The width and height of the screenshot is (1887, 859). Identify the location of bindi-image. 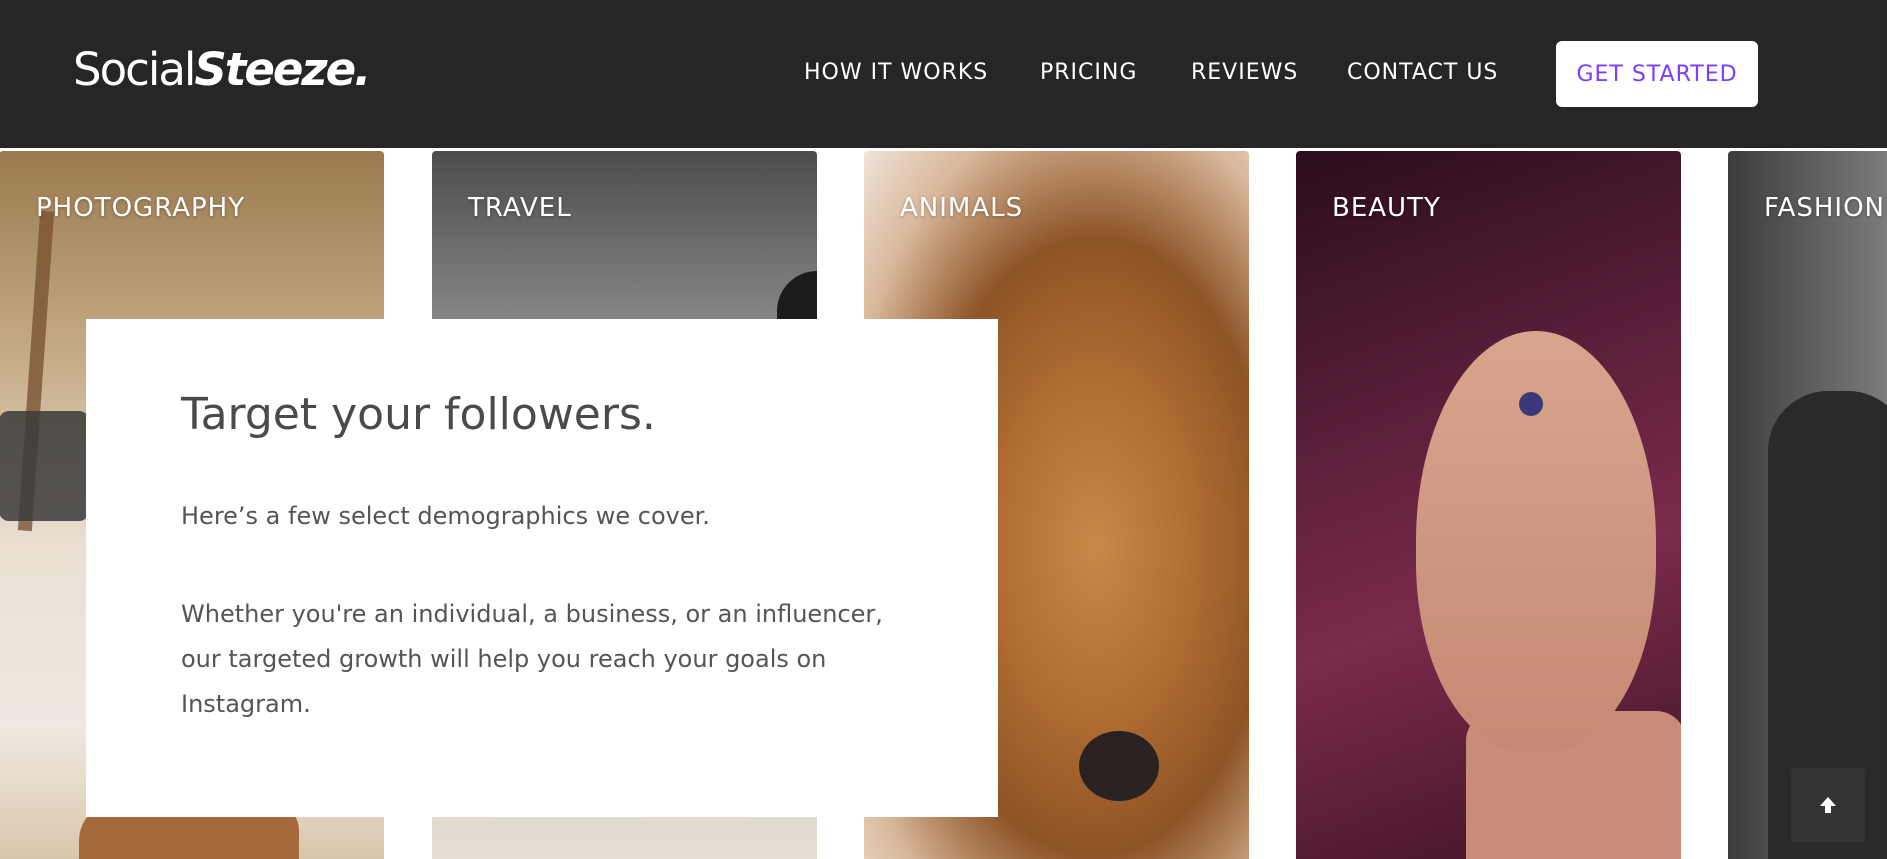
(1531, 404).